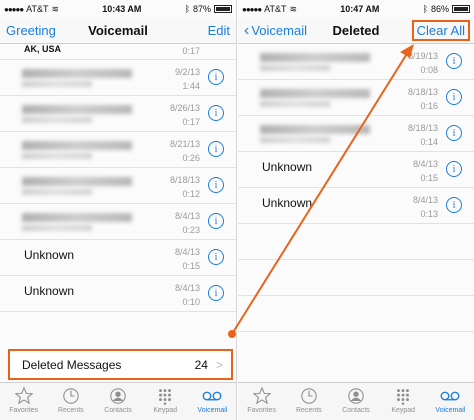 This screenshot has width=474, height=420. Describe the element at coordinates (429, 142) in the screenshot. I see `voicemail-duration: 0:14` at that location.